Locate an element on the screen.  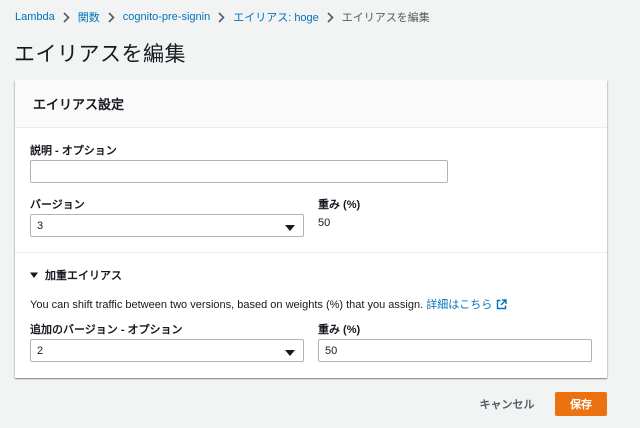
save-button: 保存 is located at coordinates (581, 404).